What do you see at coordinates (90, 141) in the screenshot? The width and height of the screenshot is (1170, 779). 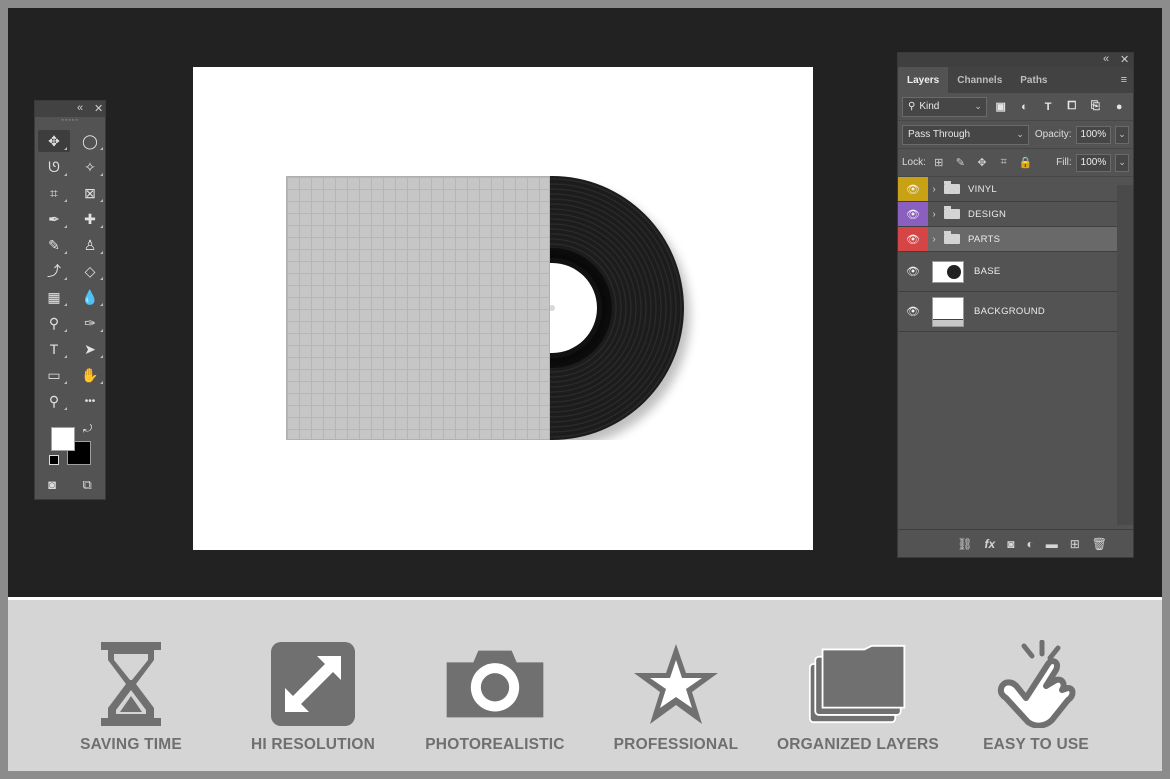 I see `marquee-ellipse-tool-icon: ◯` at bounding box center [90, 141].